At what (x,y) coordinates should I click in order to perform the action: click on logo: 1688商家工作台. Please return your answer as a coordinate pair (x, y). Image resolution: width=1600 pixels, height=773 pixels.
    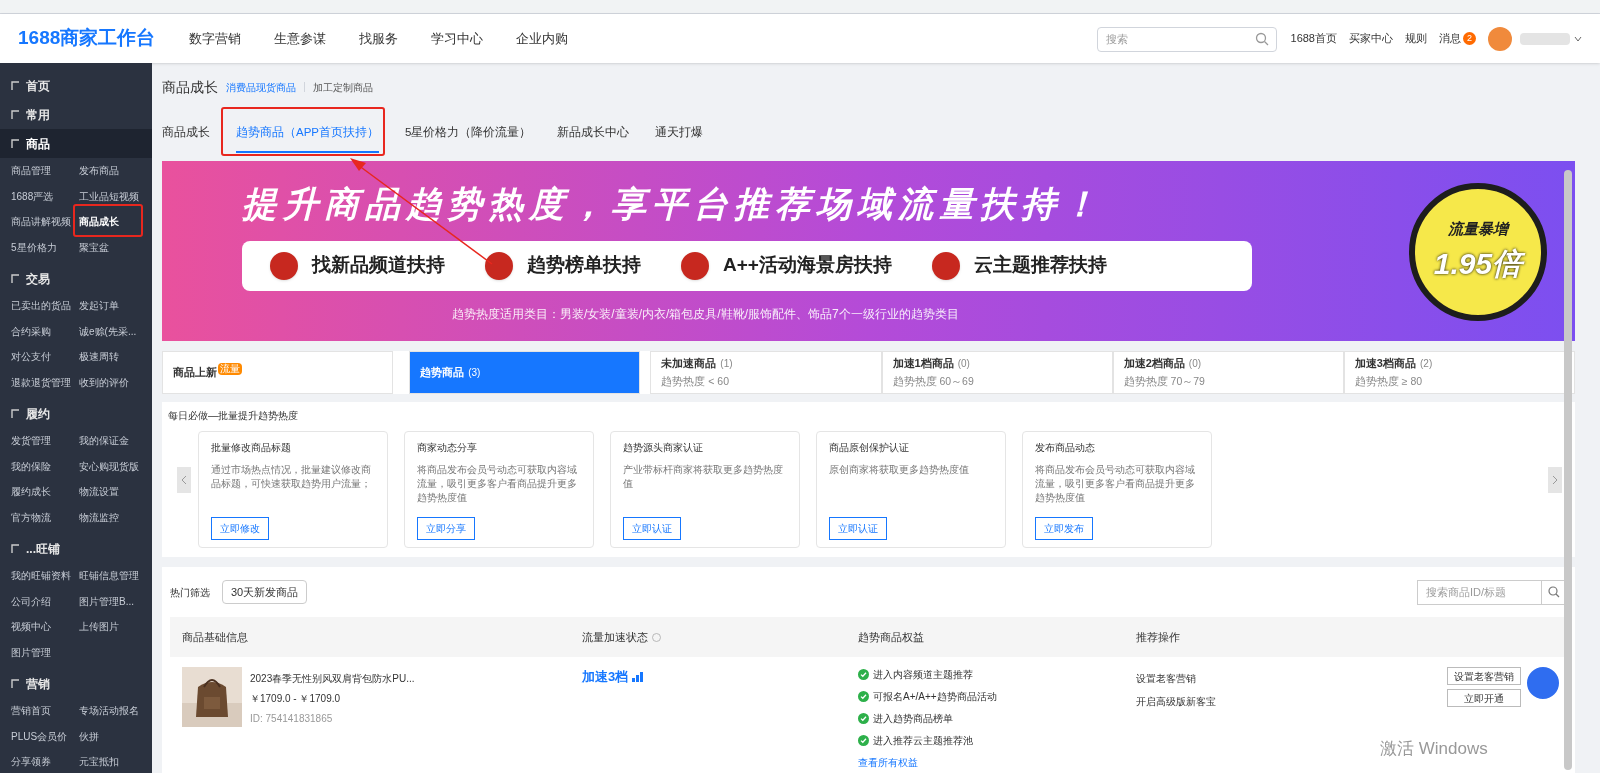
    Looking at the image, I should click on (87, 38).